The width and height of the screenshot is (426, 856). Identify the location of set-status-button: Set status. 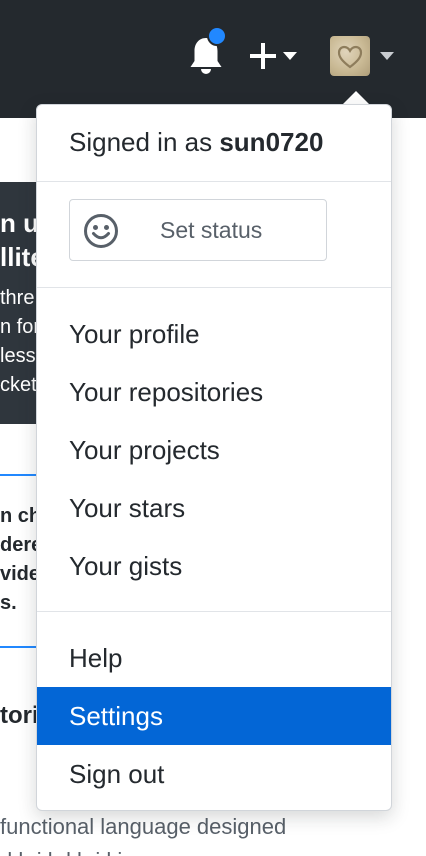
(198, 230).